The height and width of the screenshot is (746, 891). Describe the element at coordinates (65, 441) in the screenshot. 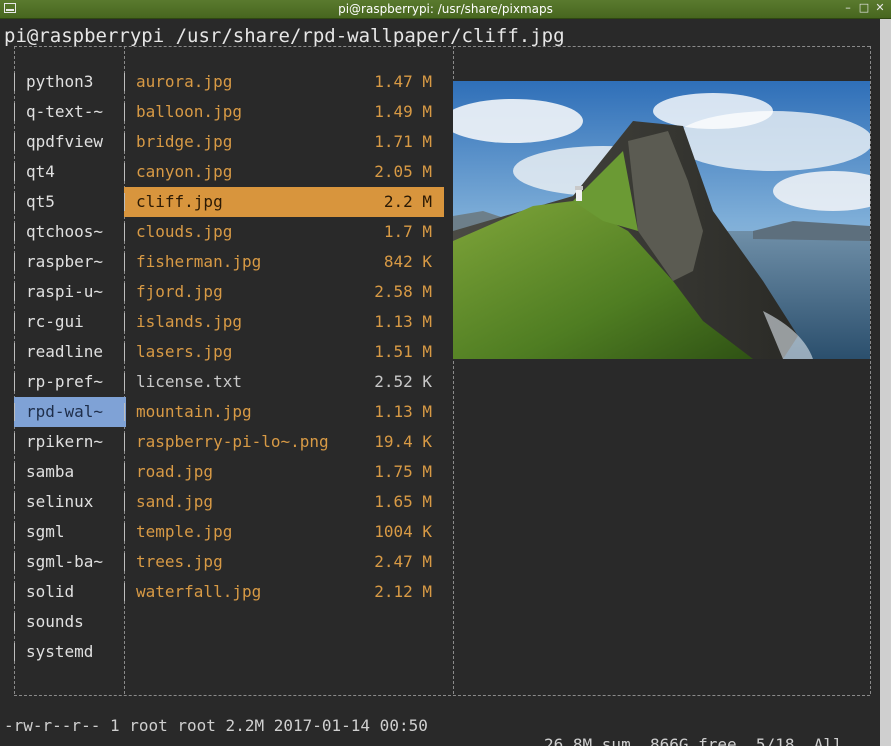

I see `directory-label: rpikern~` at that location.